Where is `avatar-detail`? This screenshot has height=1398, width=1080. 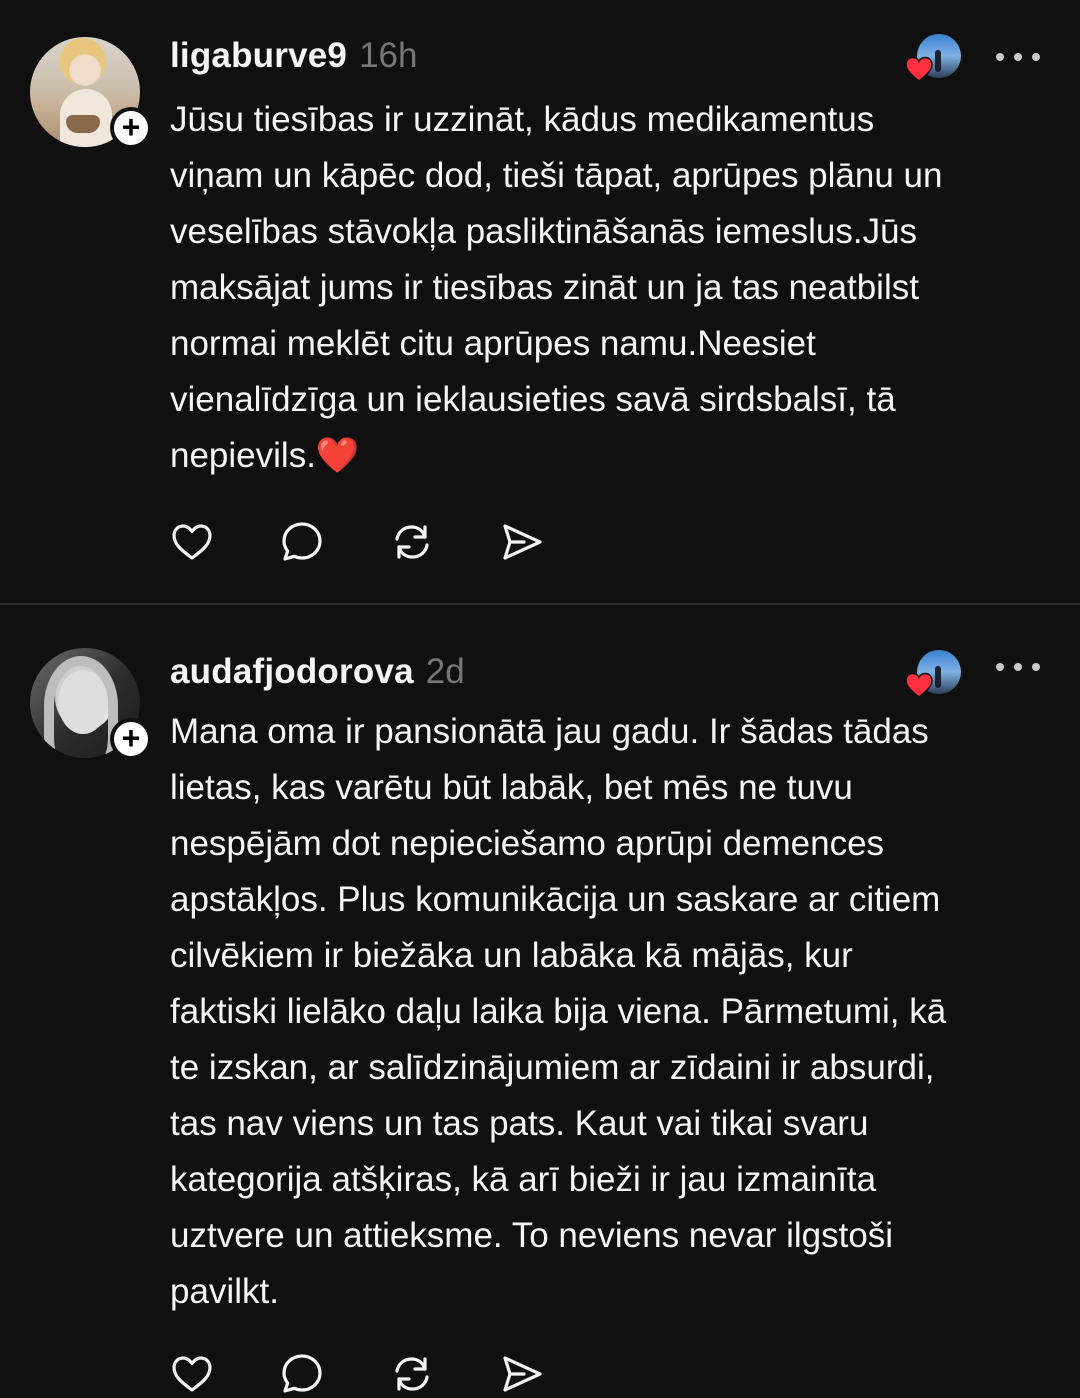
avatar-detail is located at coordinates (83, 124).